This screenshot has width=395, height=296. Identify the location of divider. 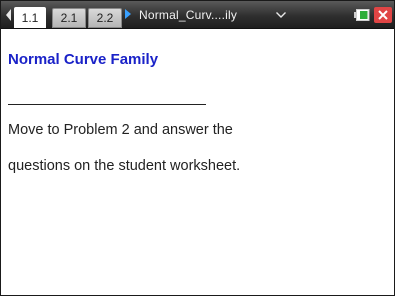
(107, 104).